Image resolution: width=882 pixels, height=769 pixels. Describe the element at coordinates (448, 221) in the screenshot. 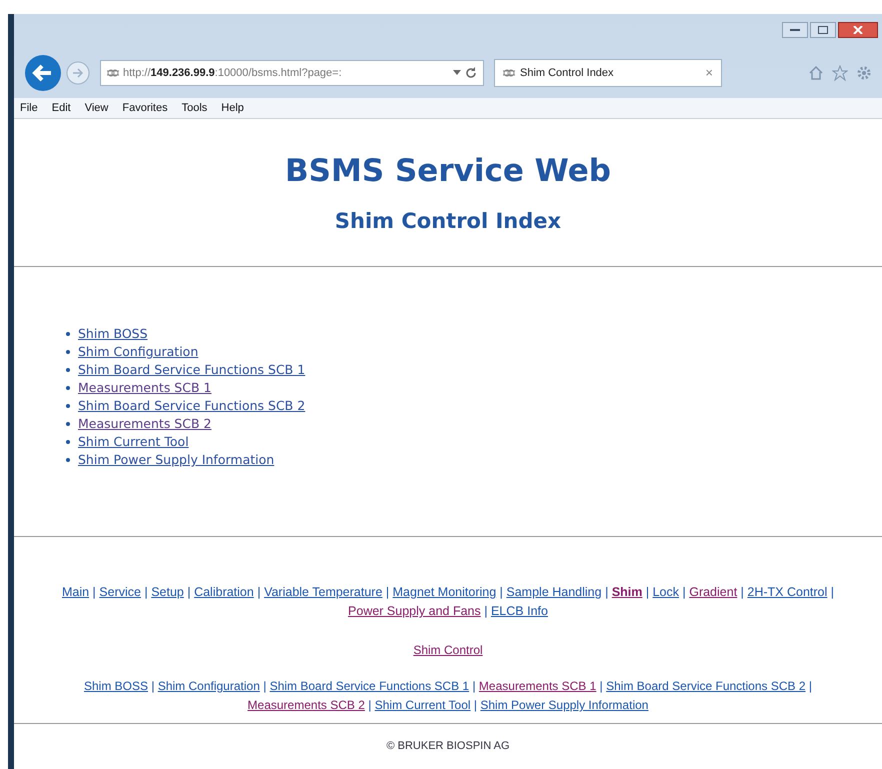

I see `page-subtitle: Shim Control Index` at that location.